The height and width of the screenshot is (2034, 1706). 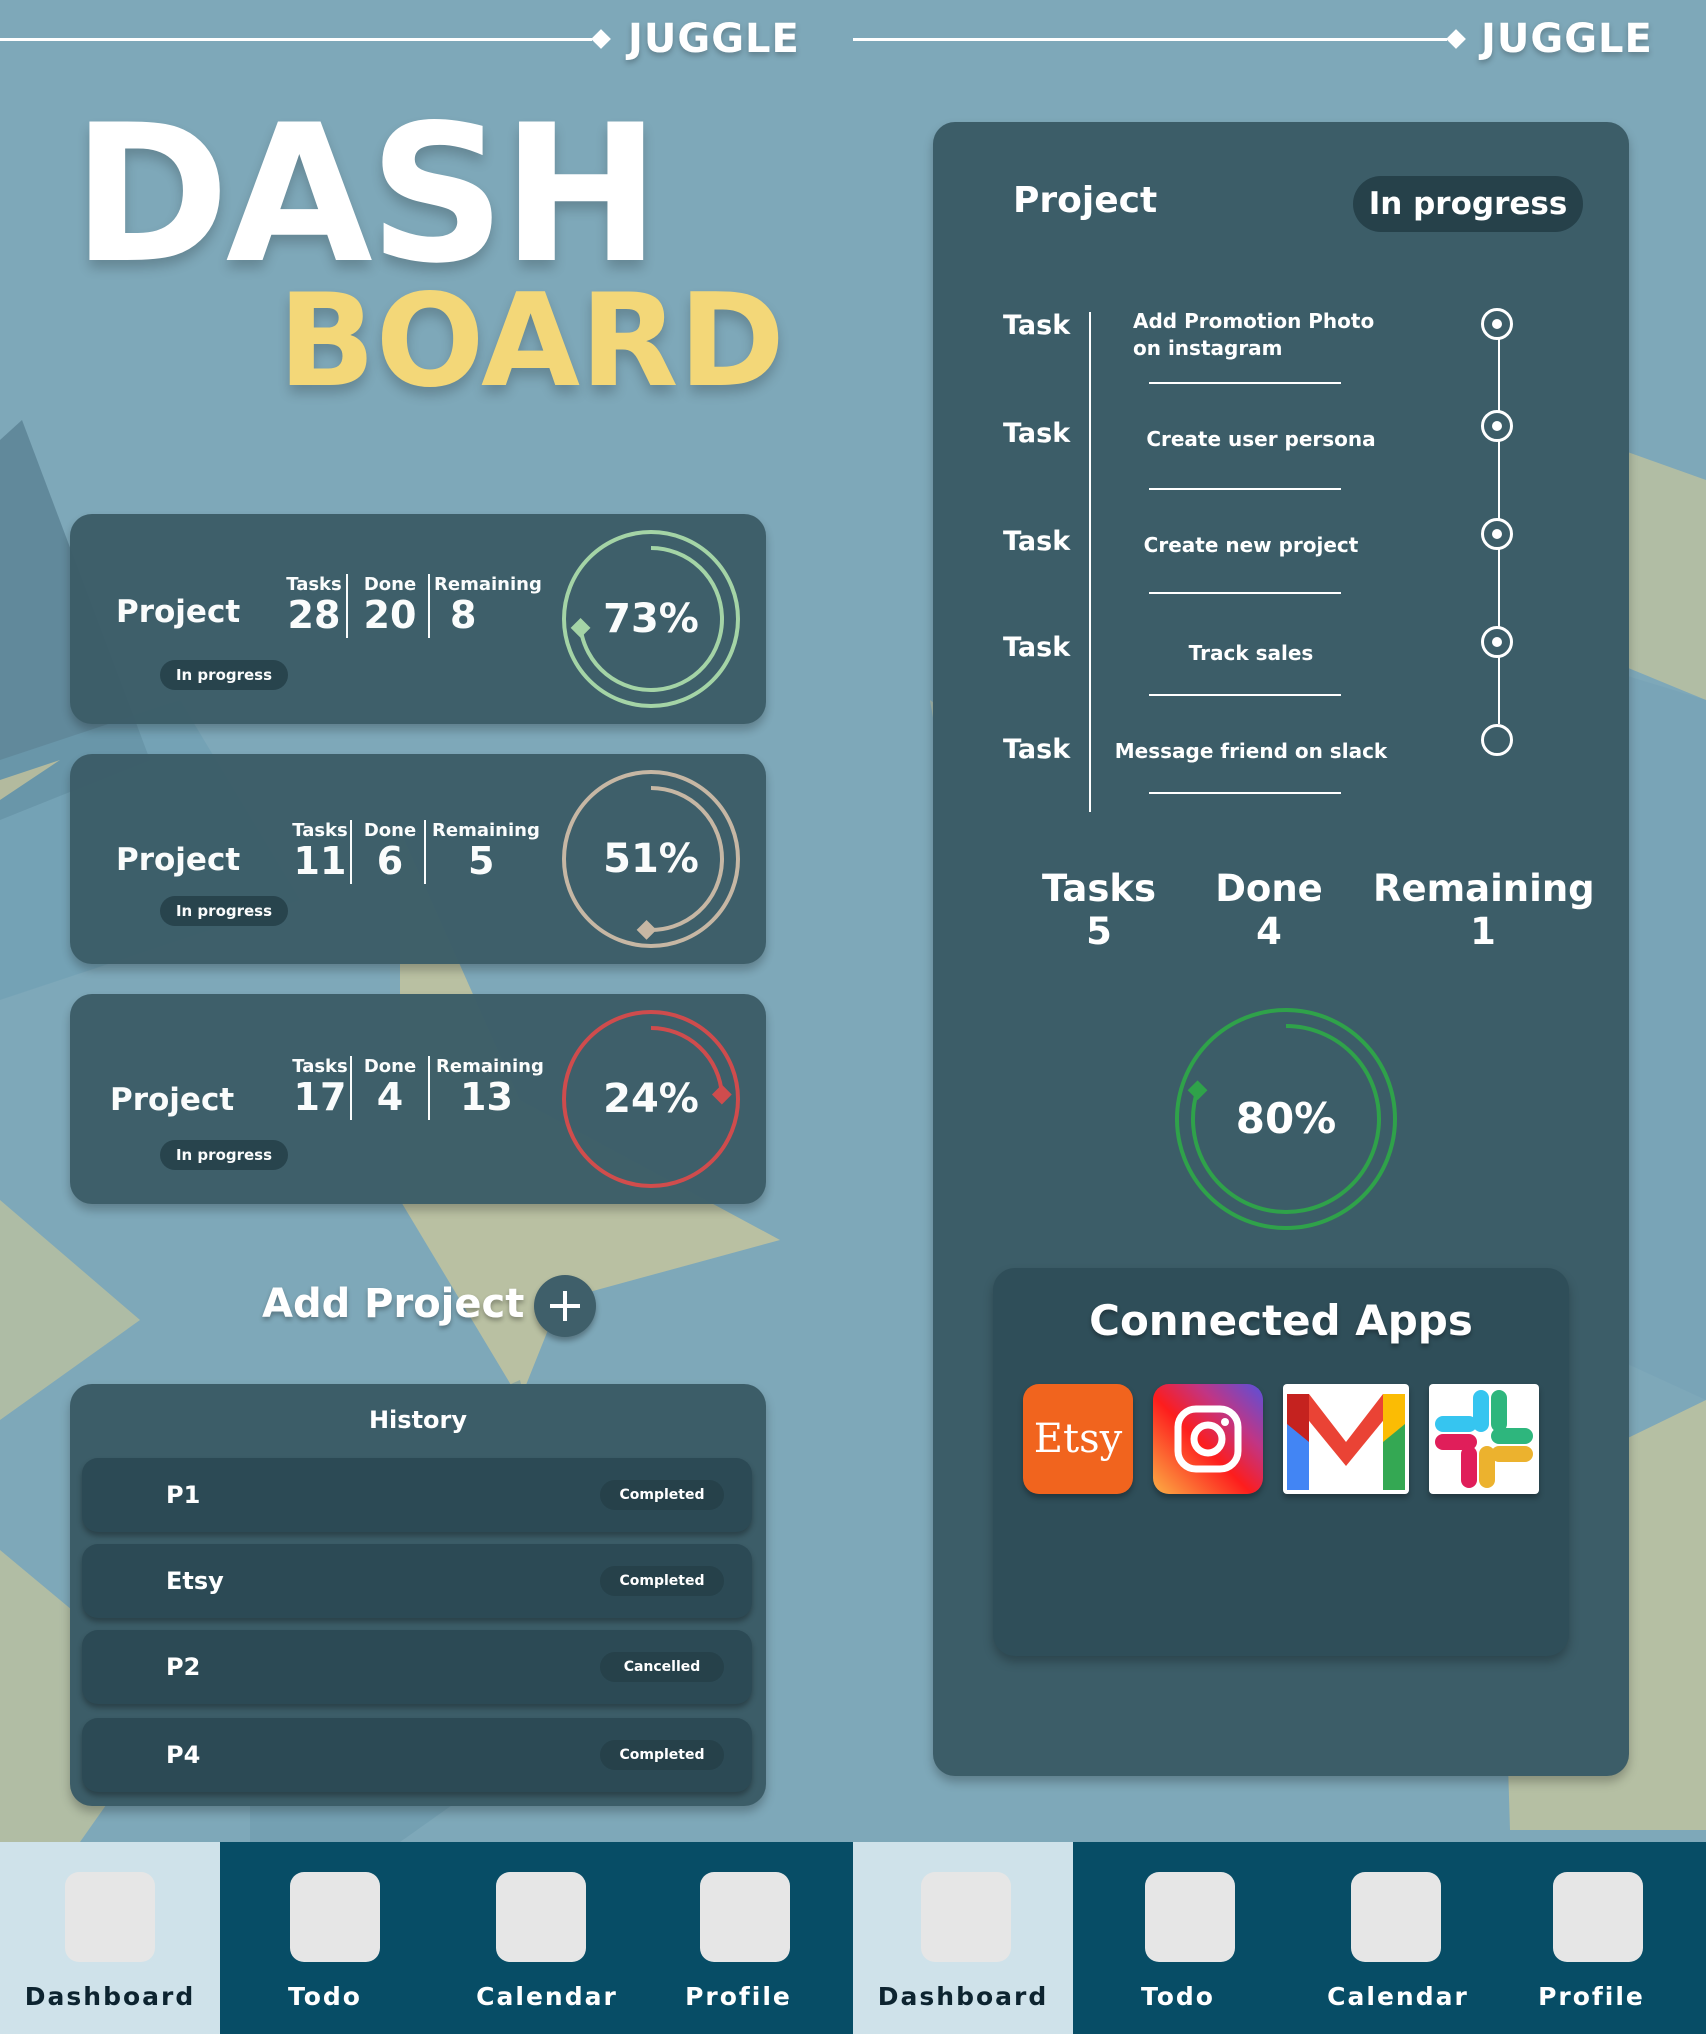 I want to click on done-stat: Done 20, so click(x=390, y=605).